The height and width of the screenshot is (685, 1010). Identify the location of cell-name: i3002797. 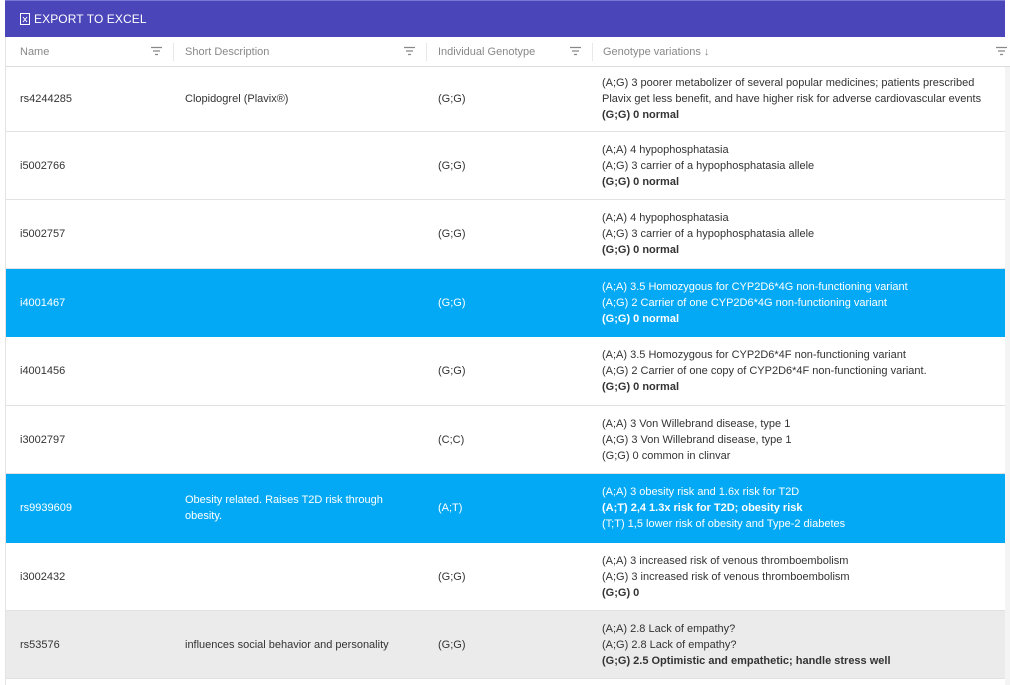
(43, 439).